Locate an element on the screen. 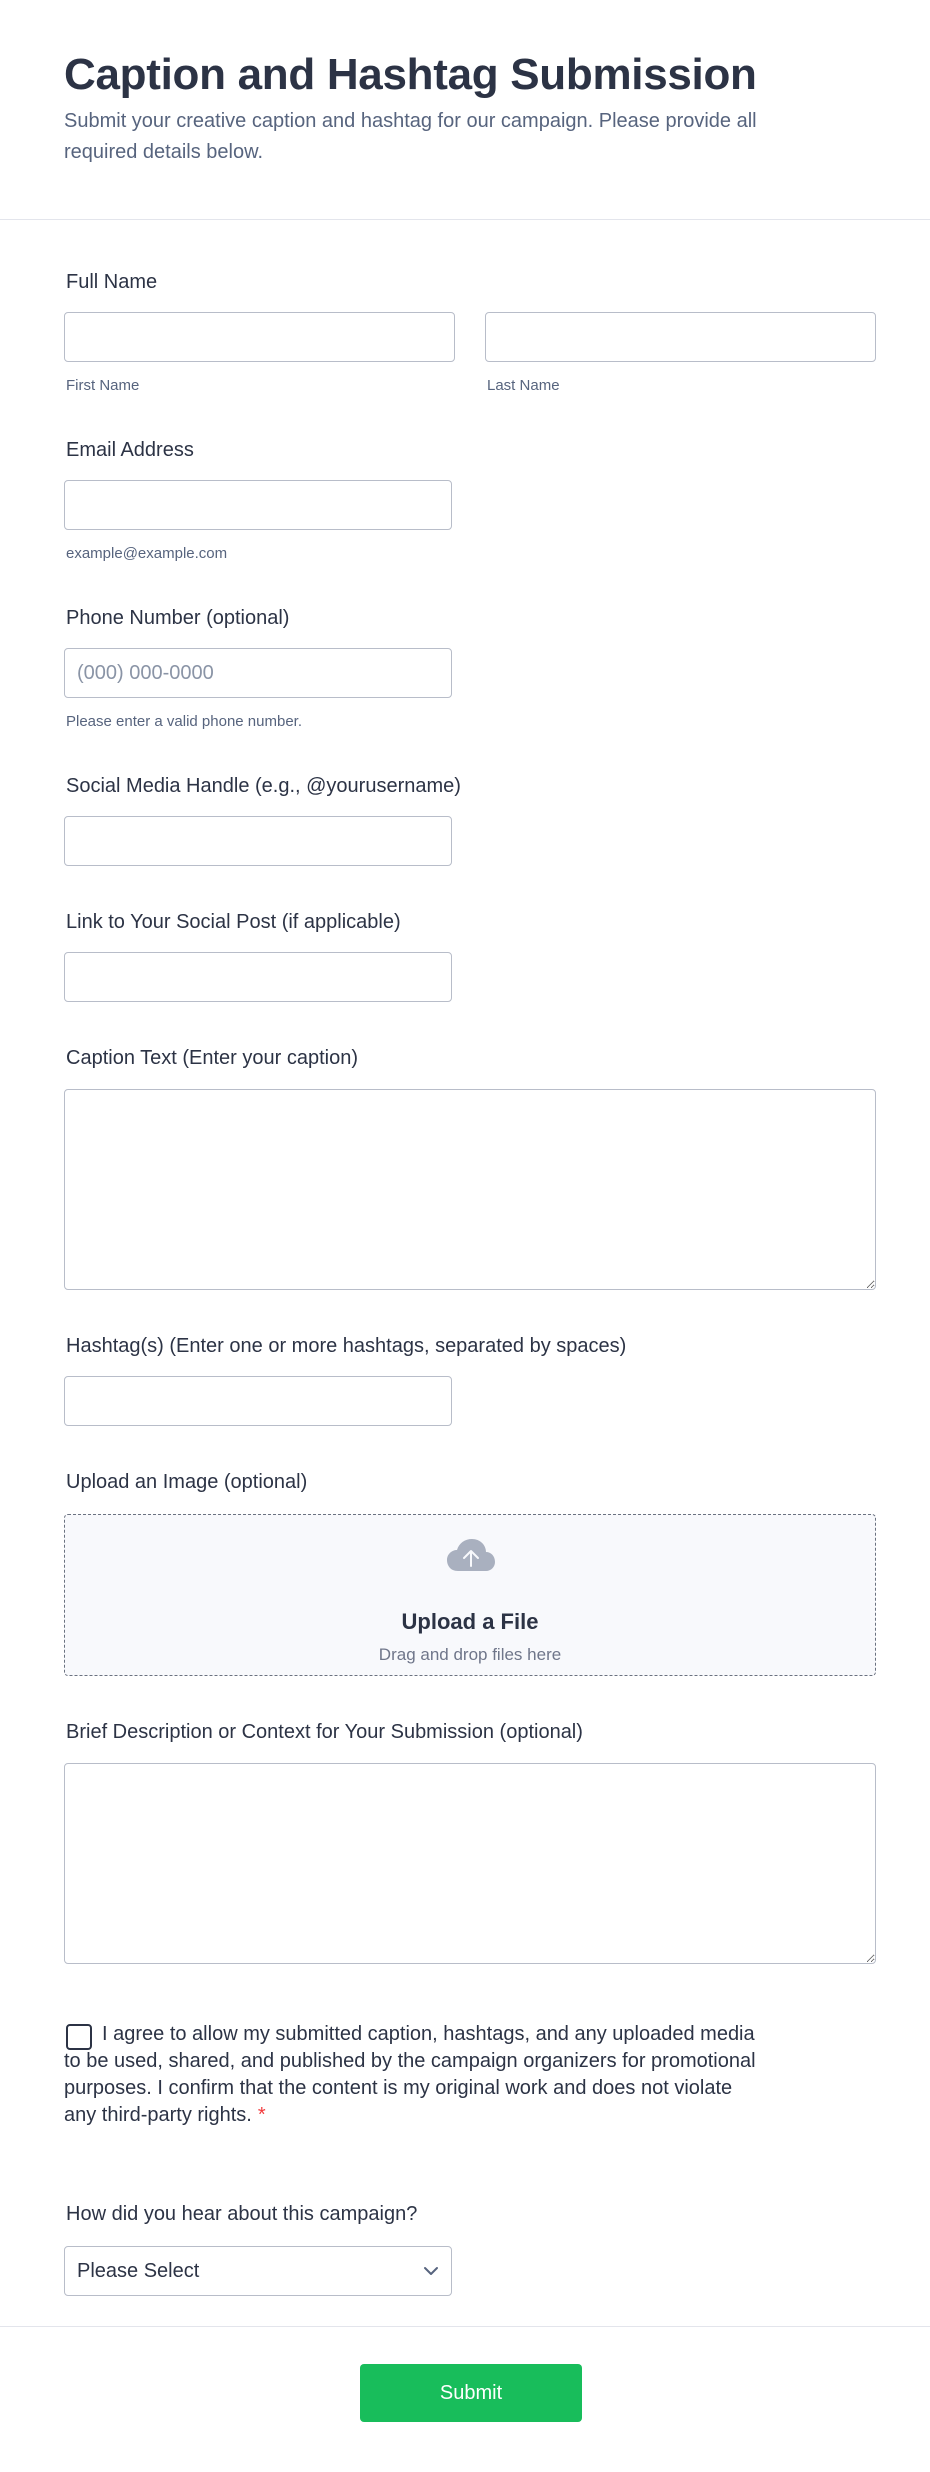  chevron-down-icon is located at coordinates (431, 2271).